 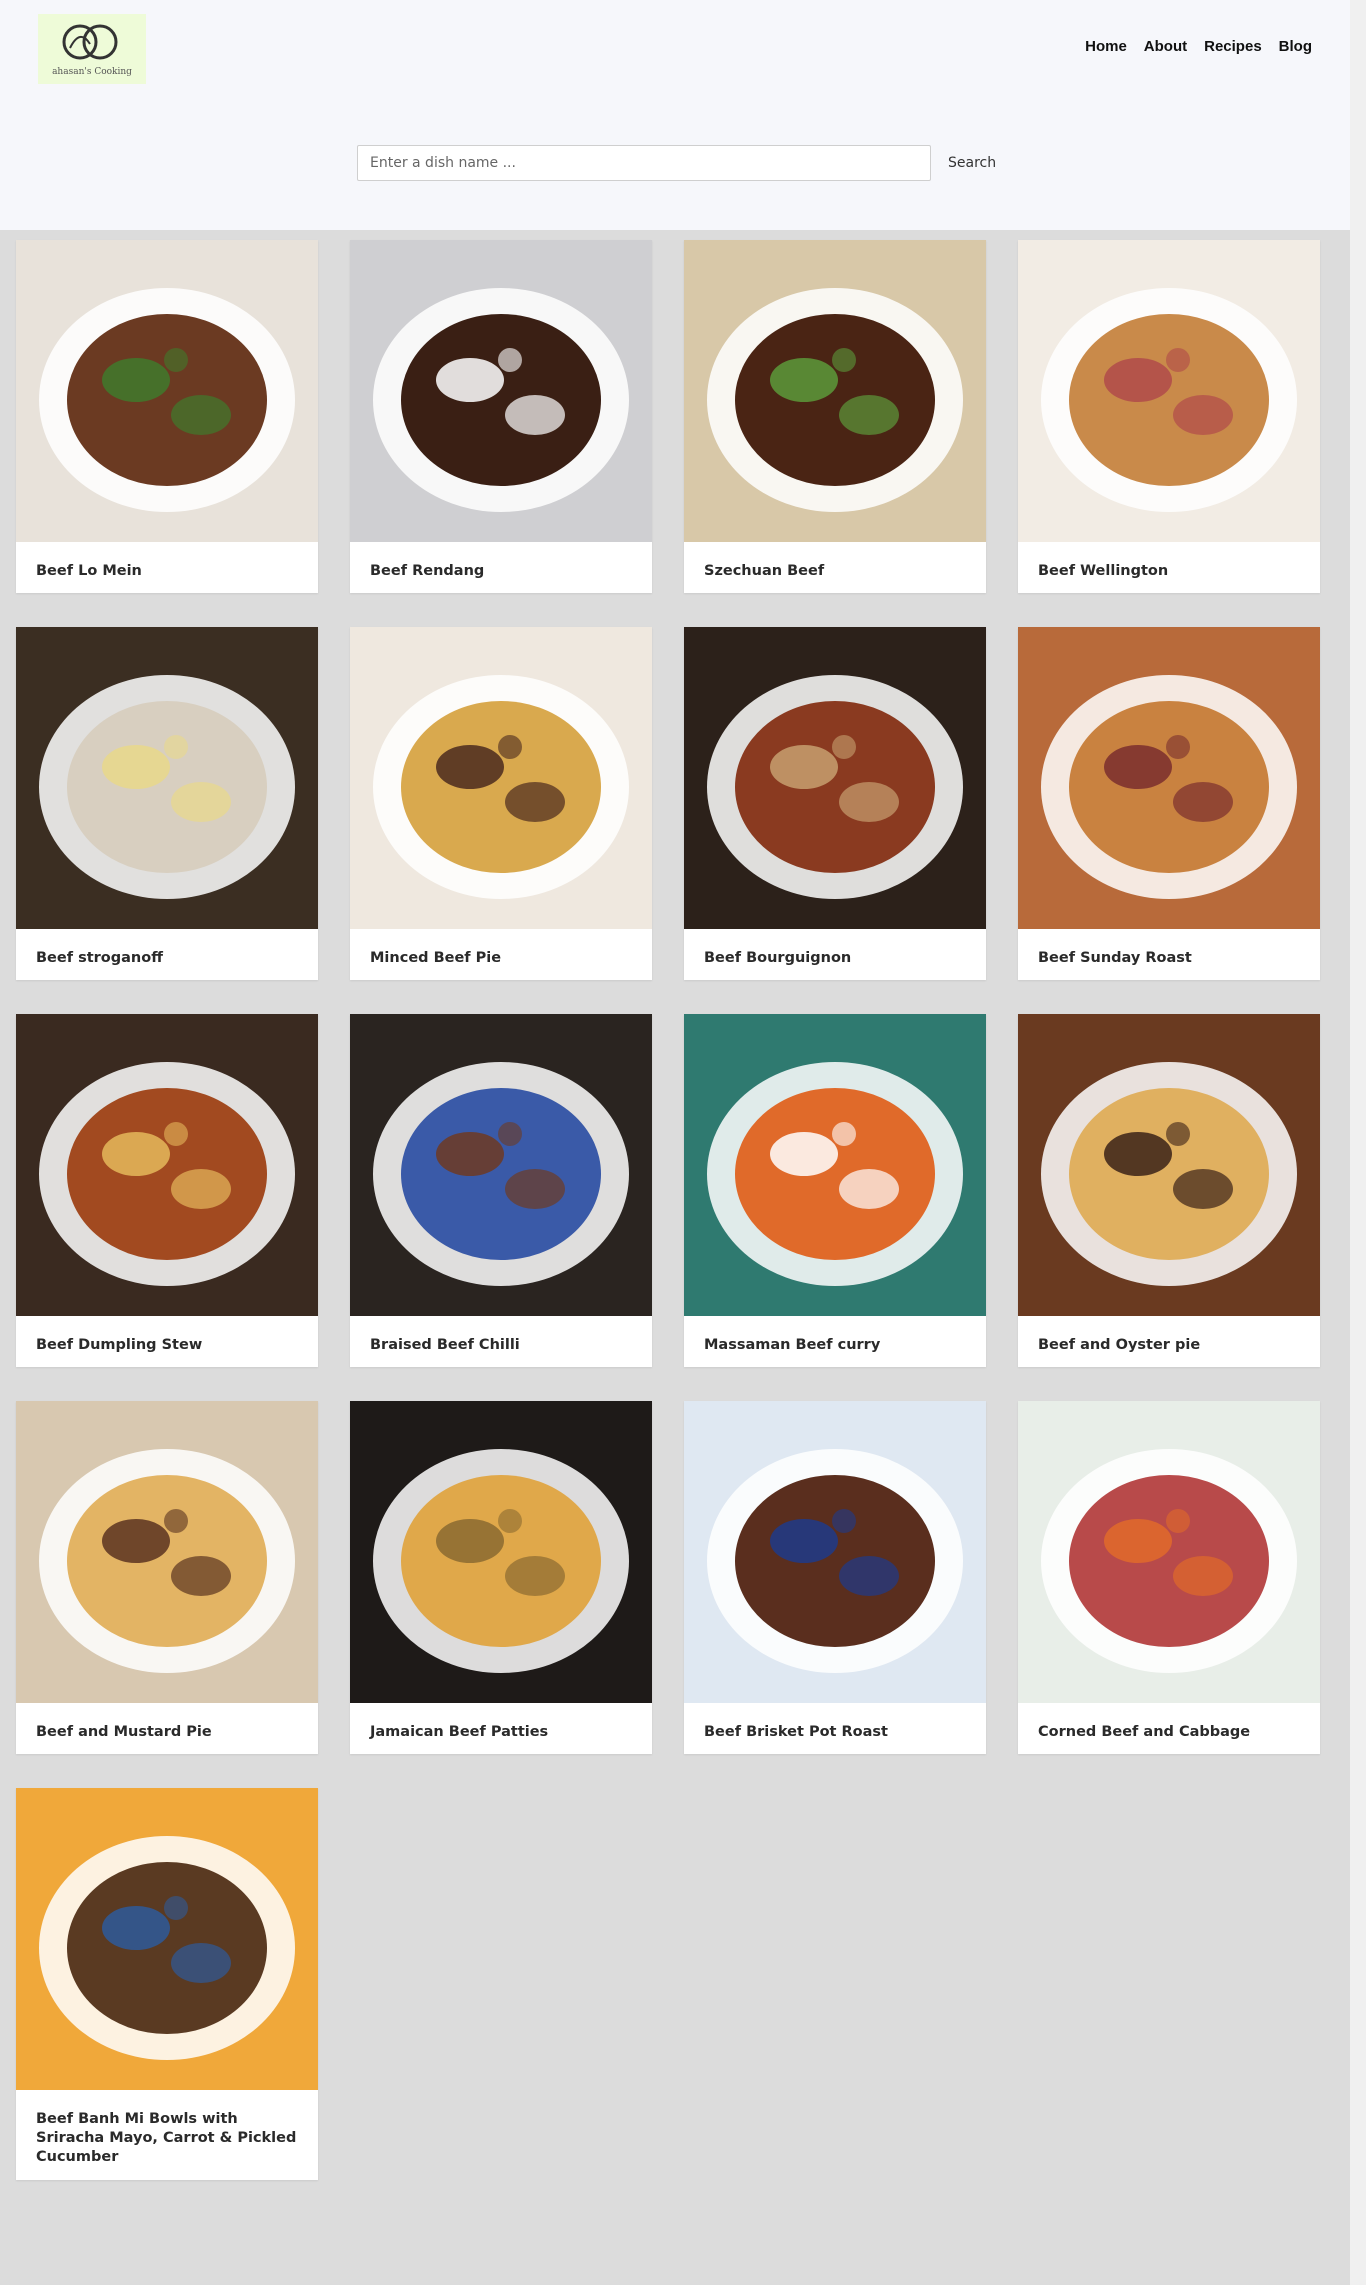 I want to click on recipe-card: Beef Bourguignon, so click(x=835, y=803).